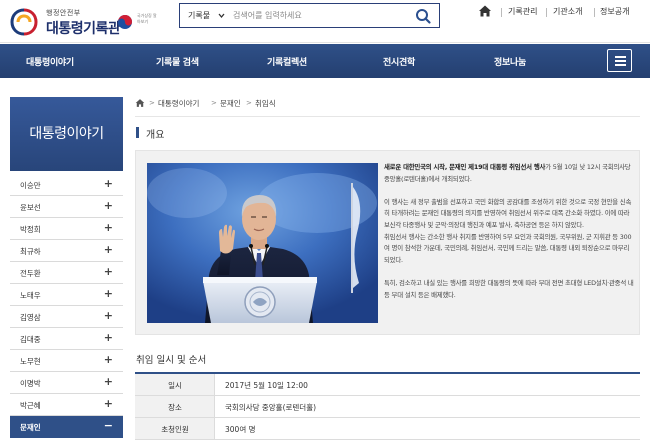 The image size is (650, 446). What do you see at coordinates (287, 61) in the screenshot?
I see `gnb-item-record-collection: 기록컬렉션` at bounding box center [287, 61].